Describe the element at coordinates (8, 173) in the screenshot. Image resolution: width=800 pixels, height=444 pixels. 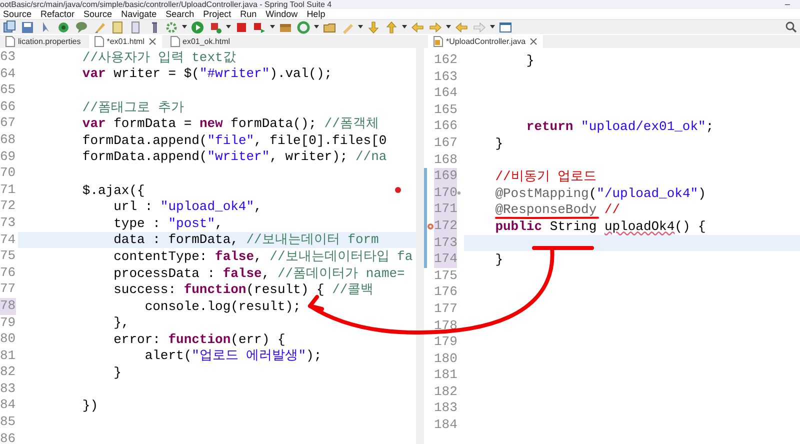
I see `line-number: 70` at that location.